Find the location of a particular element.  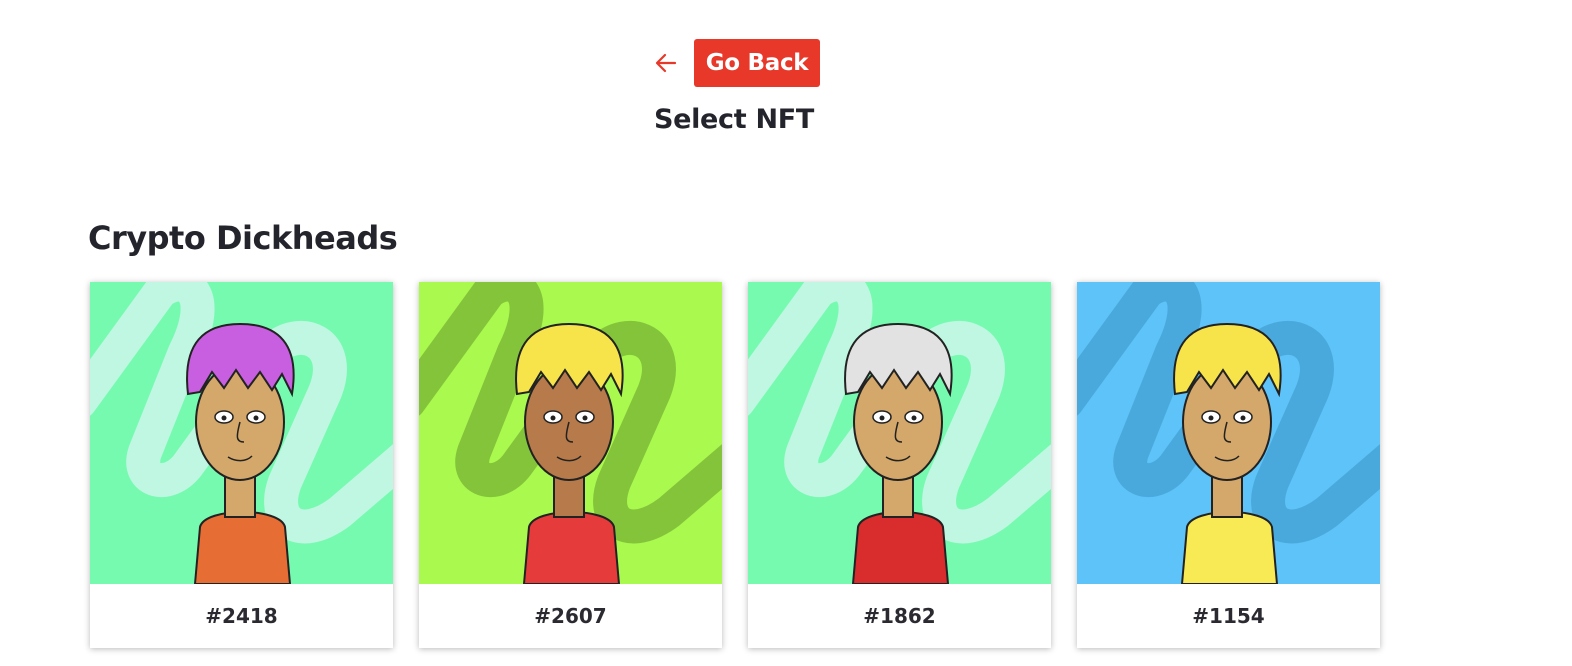

nft-card: #1154 is located at coordinates (1228, 465).